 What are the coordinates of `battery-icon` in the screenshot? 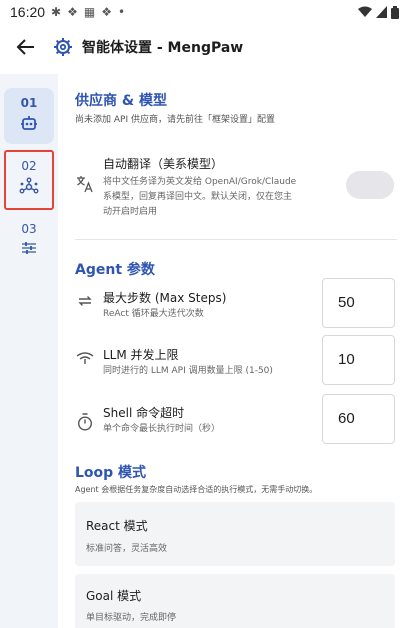 It's located at (395, 12).